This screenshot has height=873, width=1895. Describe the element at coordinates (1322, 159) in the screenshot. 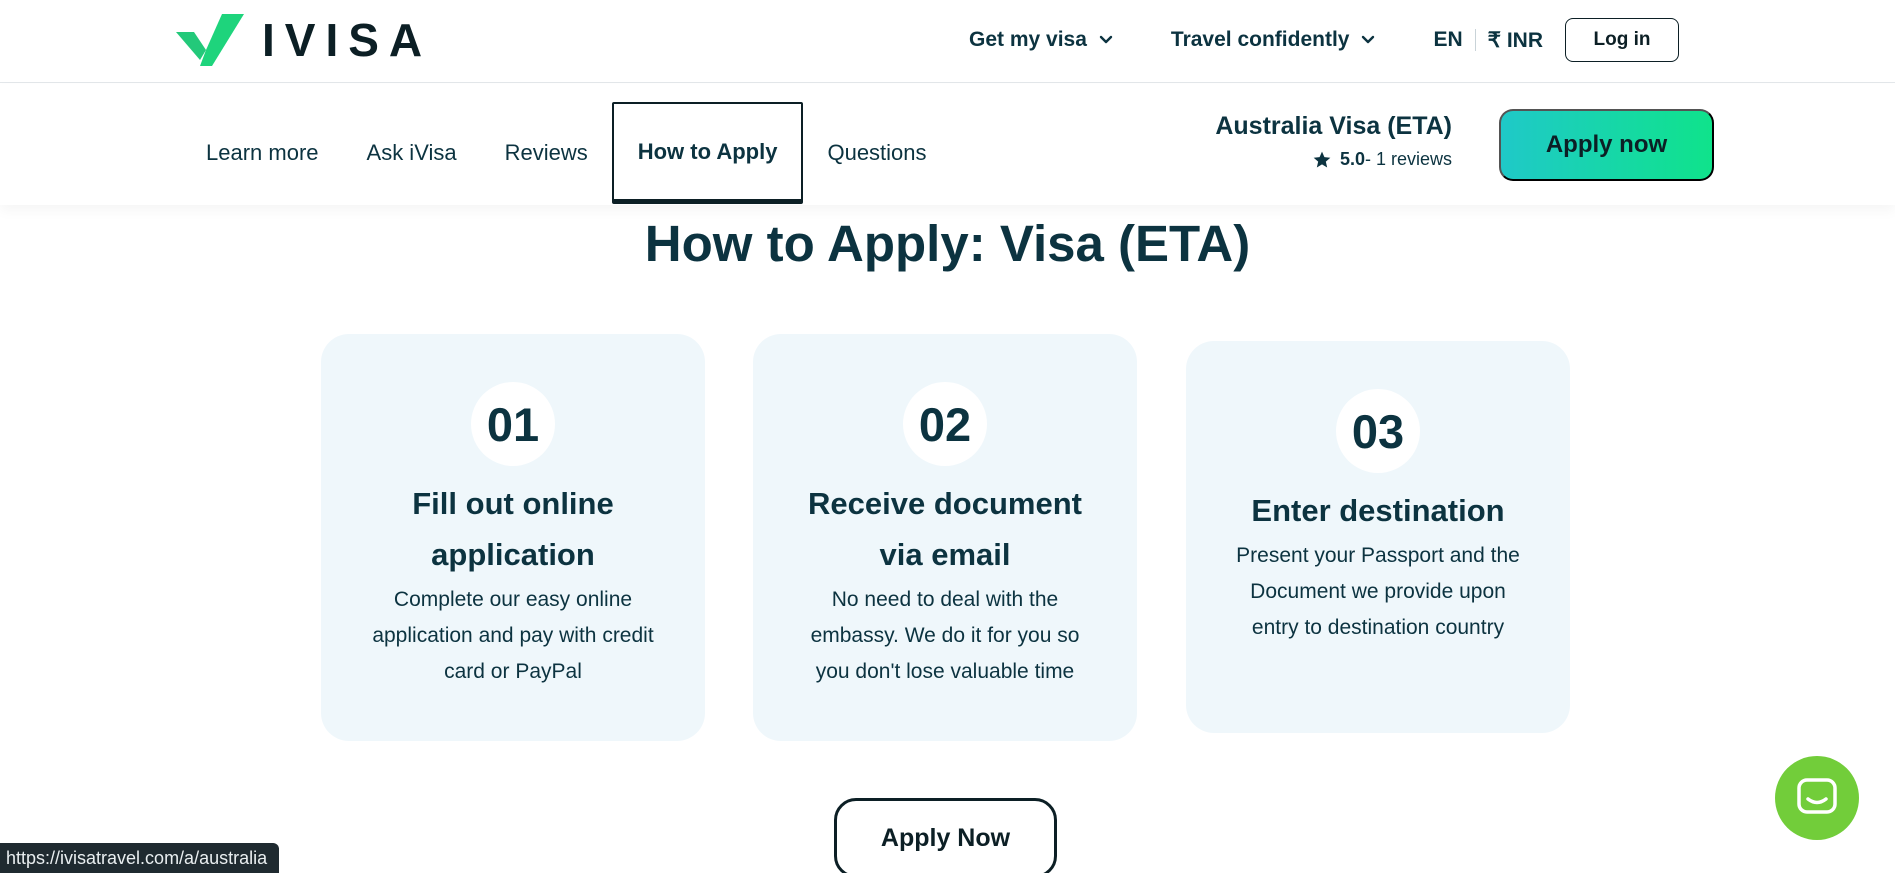

I see `star-icon` at that location.